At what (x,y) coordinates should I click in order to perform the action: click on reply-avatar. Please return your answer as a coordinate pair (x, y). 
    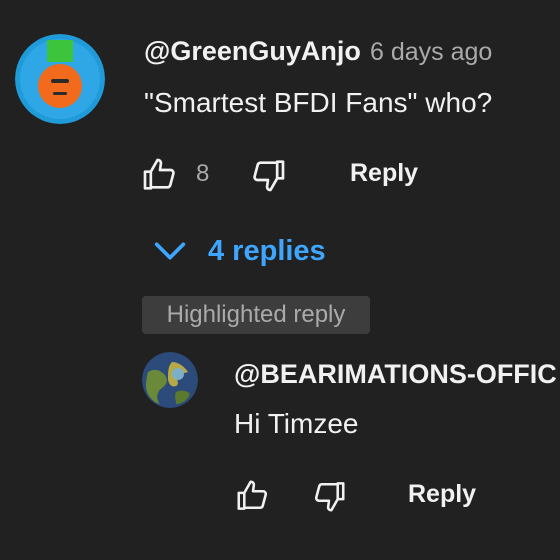
    Looking at the image, I should click on (170, 380).